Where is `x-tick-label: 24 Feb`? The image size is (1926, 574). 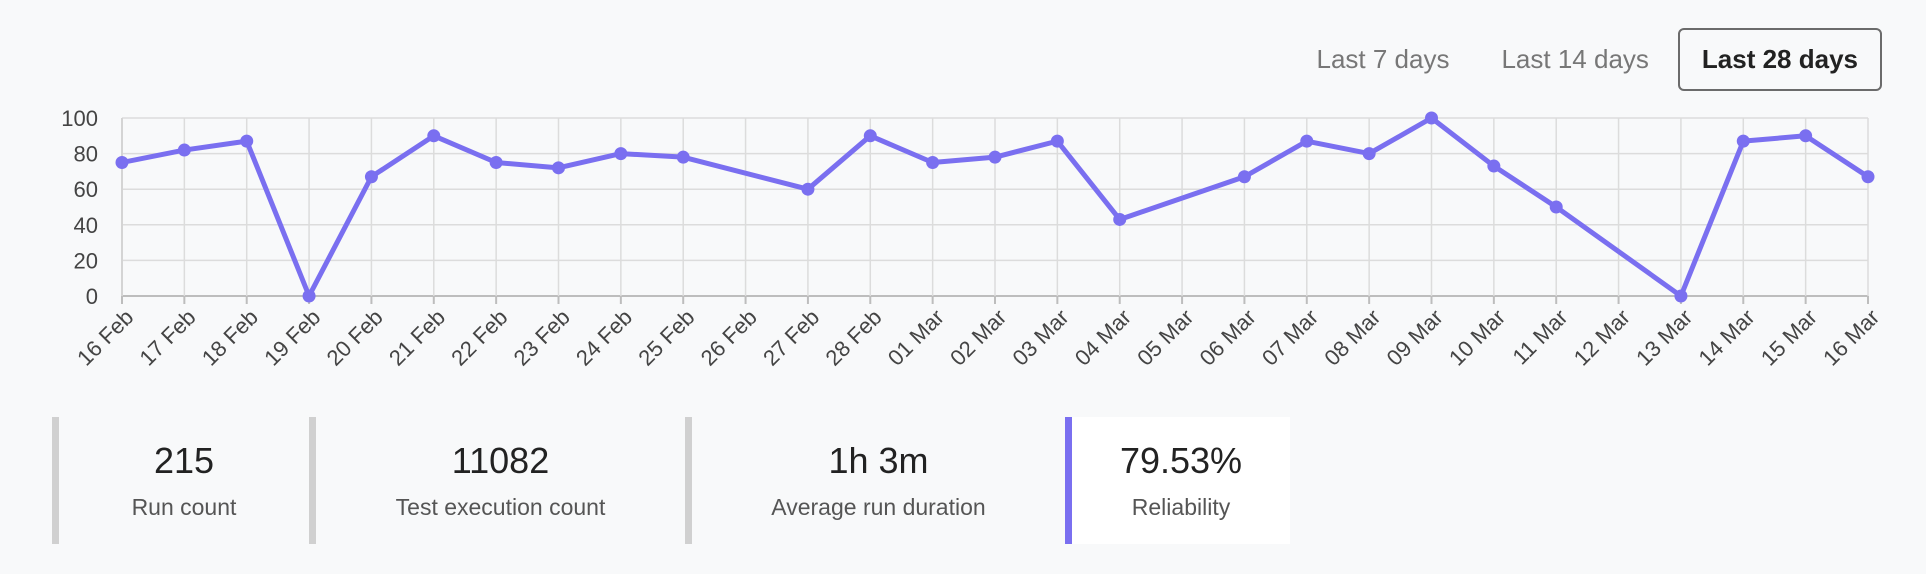 x-tick-label: 24 Feb is located at coordinates (604, 337).